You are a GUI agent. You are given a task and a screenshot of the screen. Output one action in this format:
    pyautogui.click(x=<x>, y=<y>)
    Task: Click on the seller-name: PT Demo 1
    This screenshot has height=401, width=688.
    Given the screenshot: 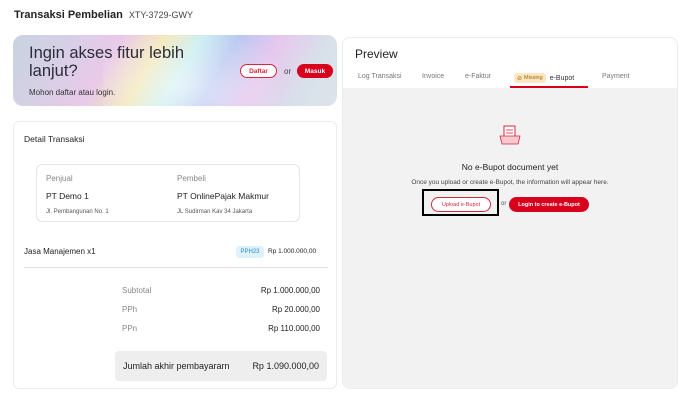 What is the action you would take?
    pyautogui.click(x=67, y=196)
    